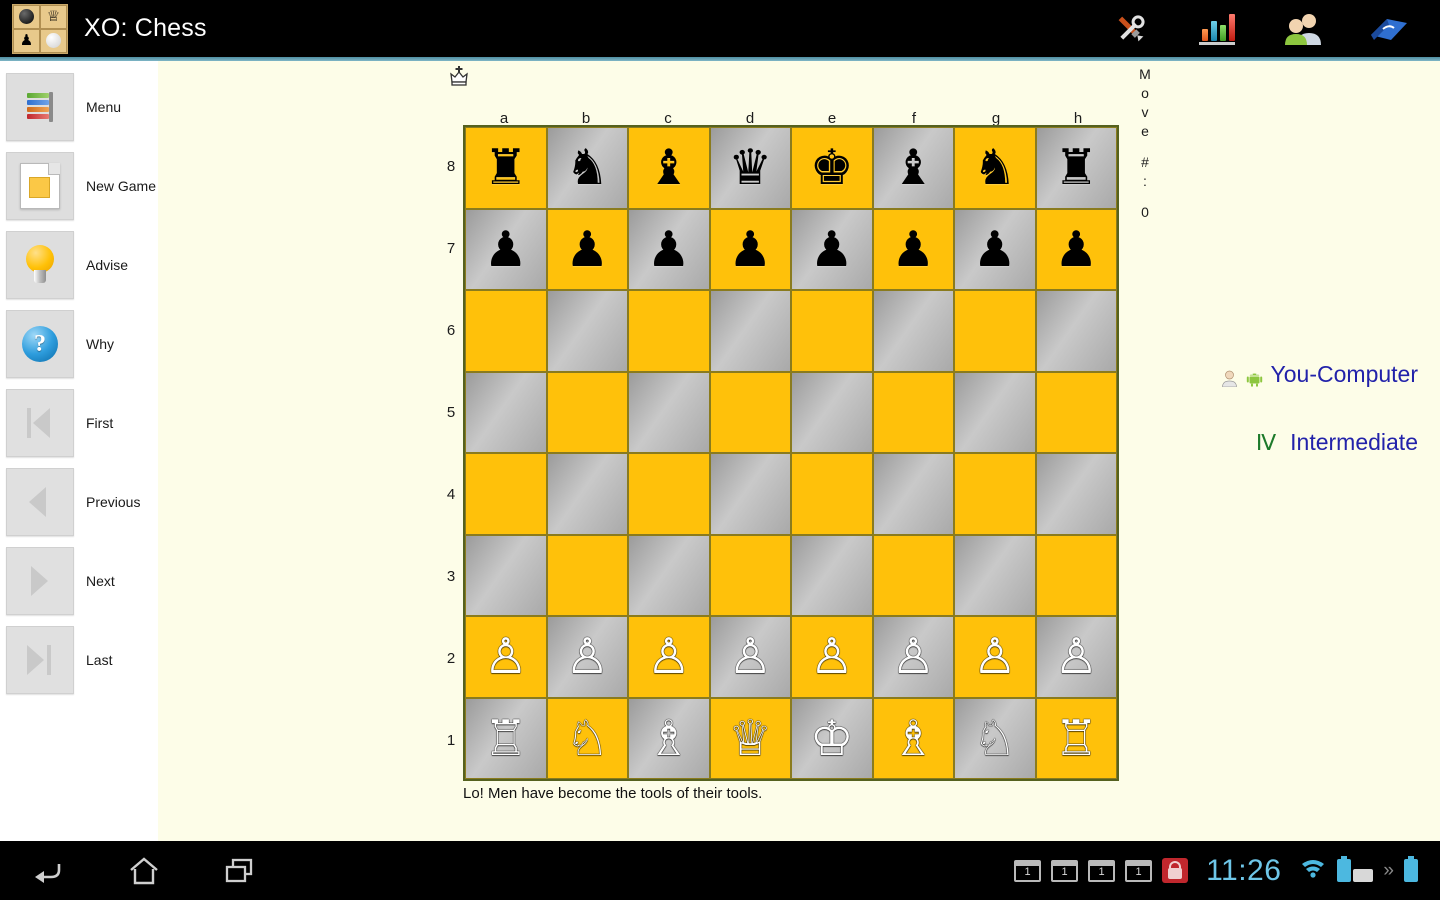 This screenshot has height=900, width=1440. I want to click on board-square-d7: ♟, so click(750, 249).